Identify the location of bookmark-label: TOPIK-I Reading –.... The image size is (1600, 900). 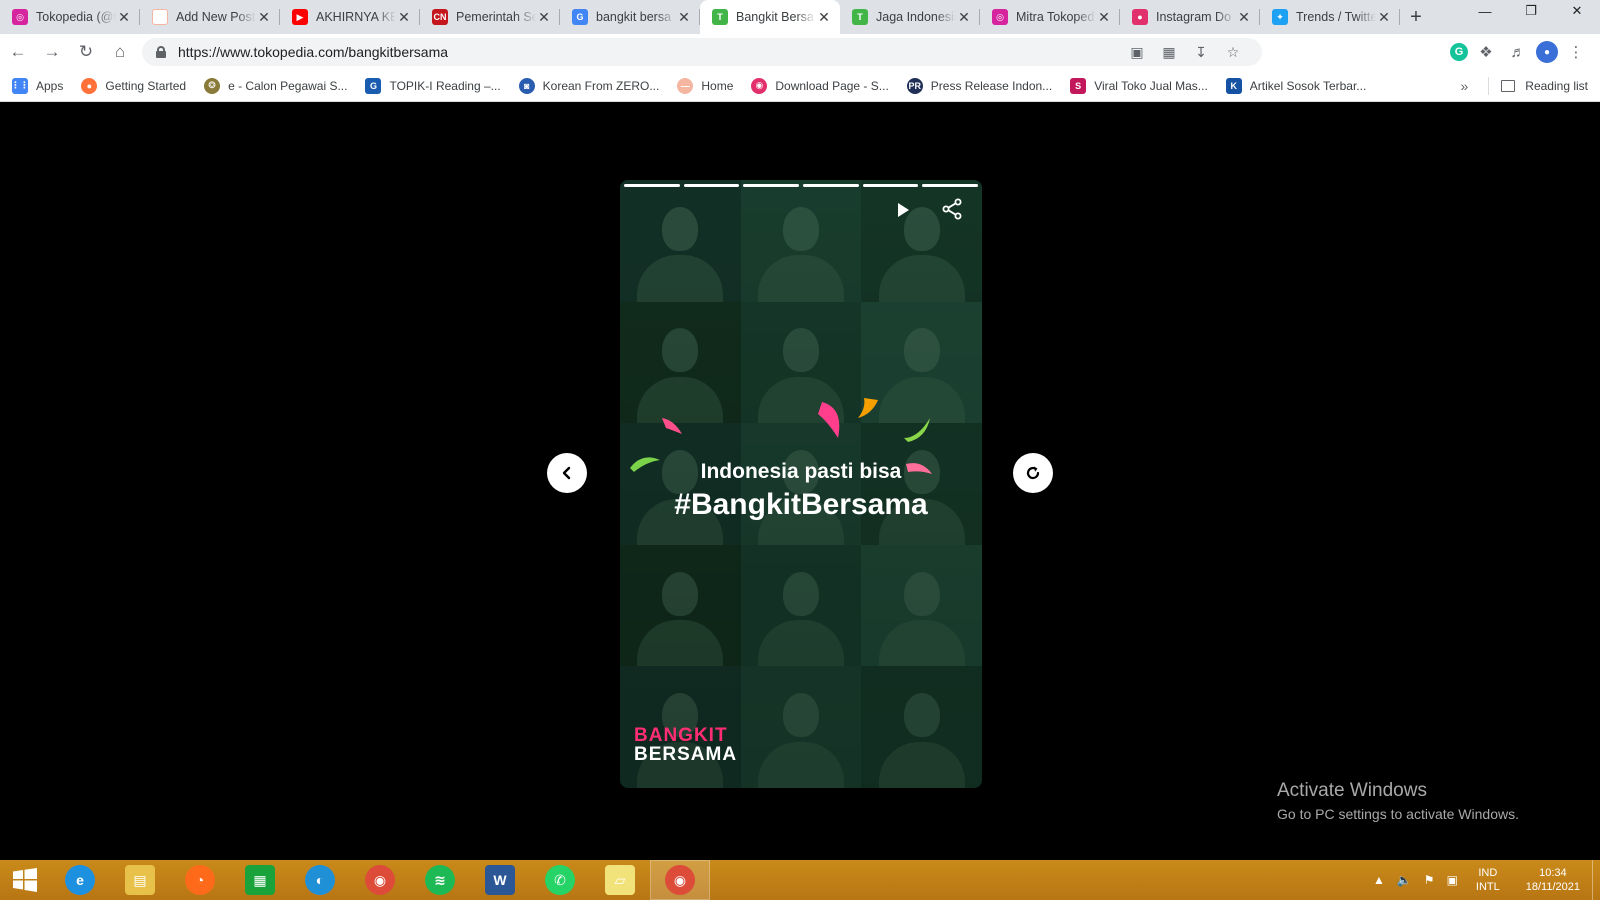
(445, 85).